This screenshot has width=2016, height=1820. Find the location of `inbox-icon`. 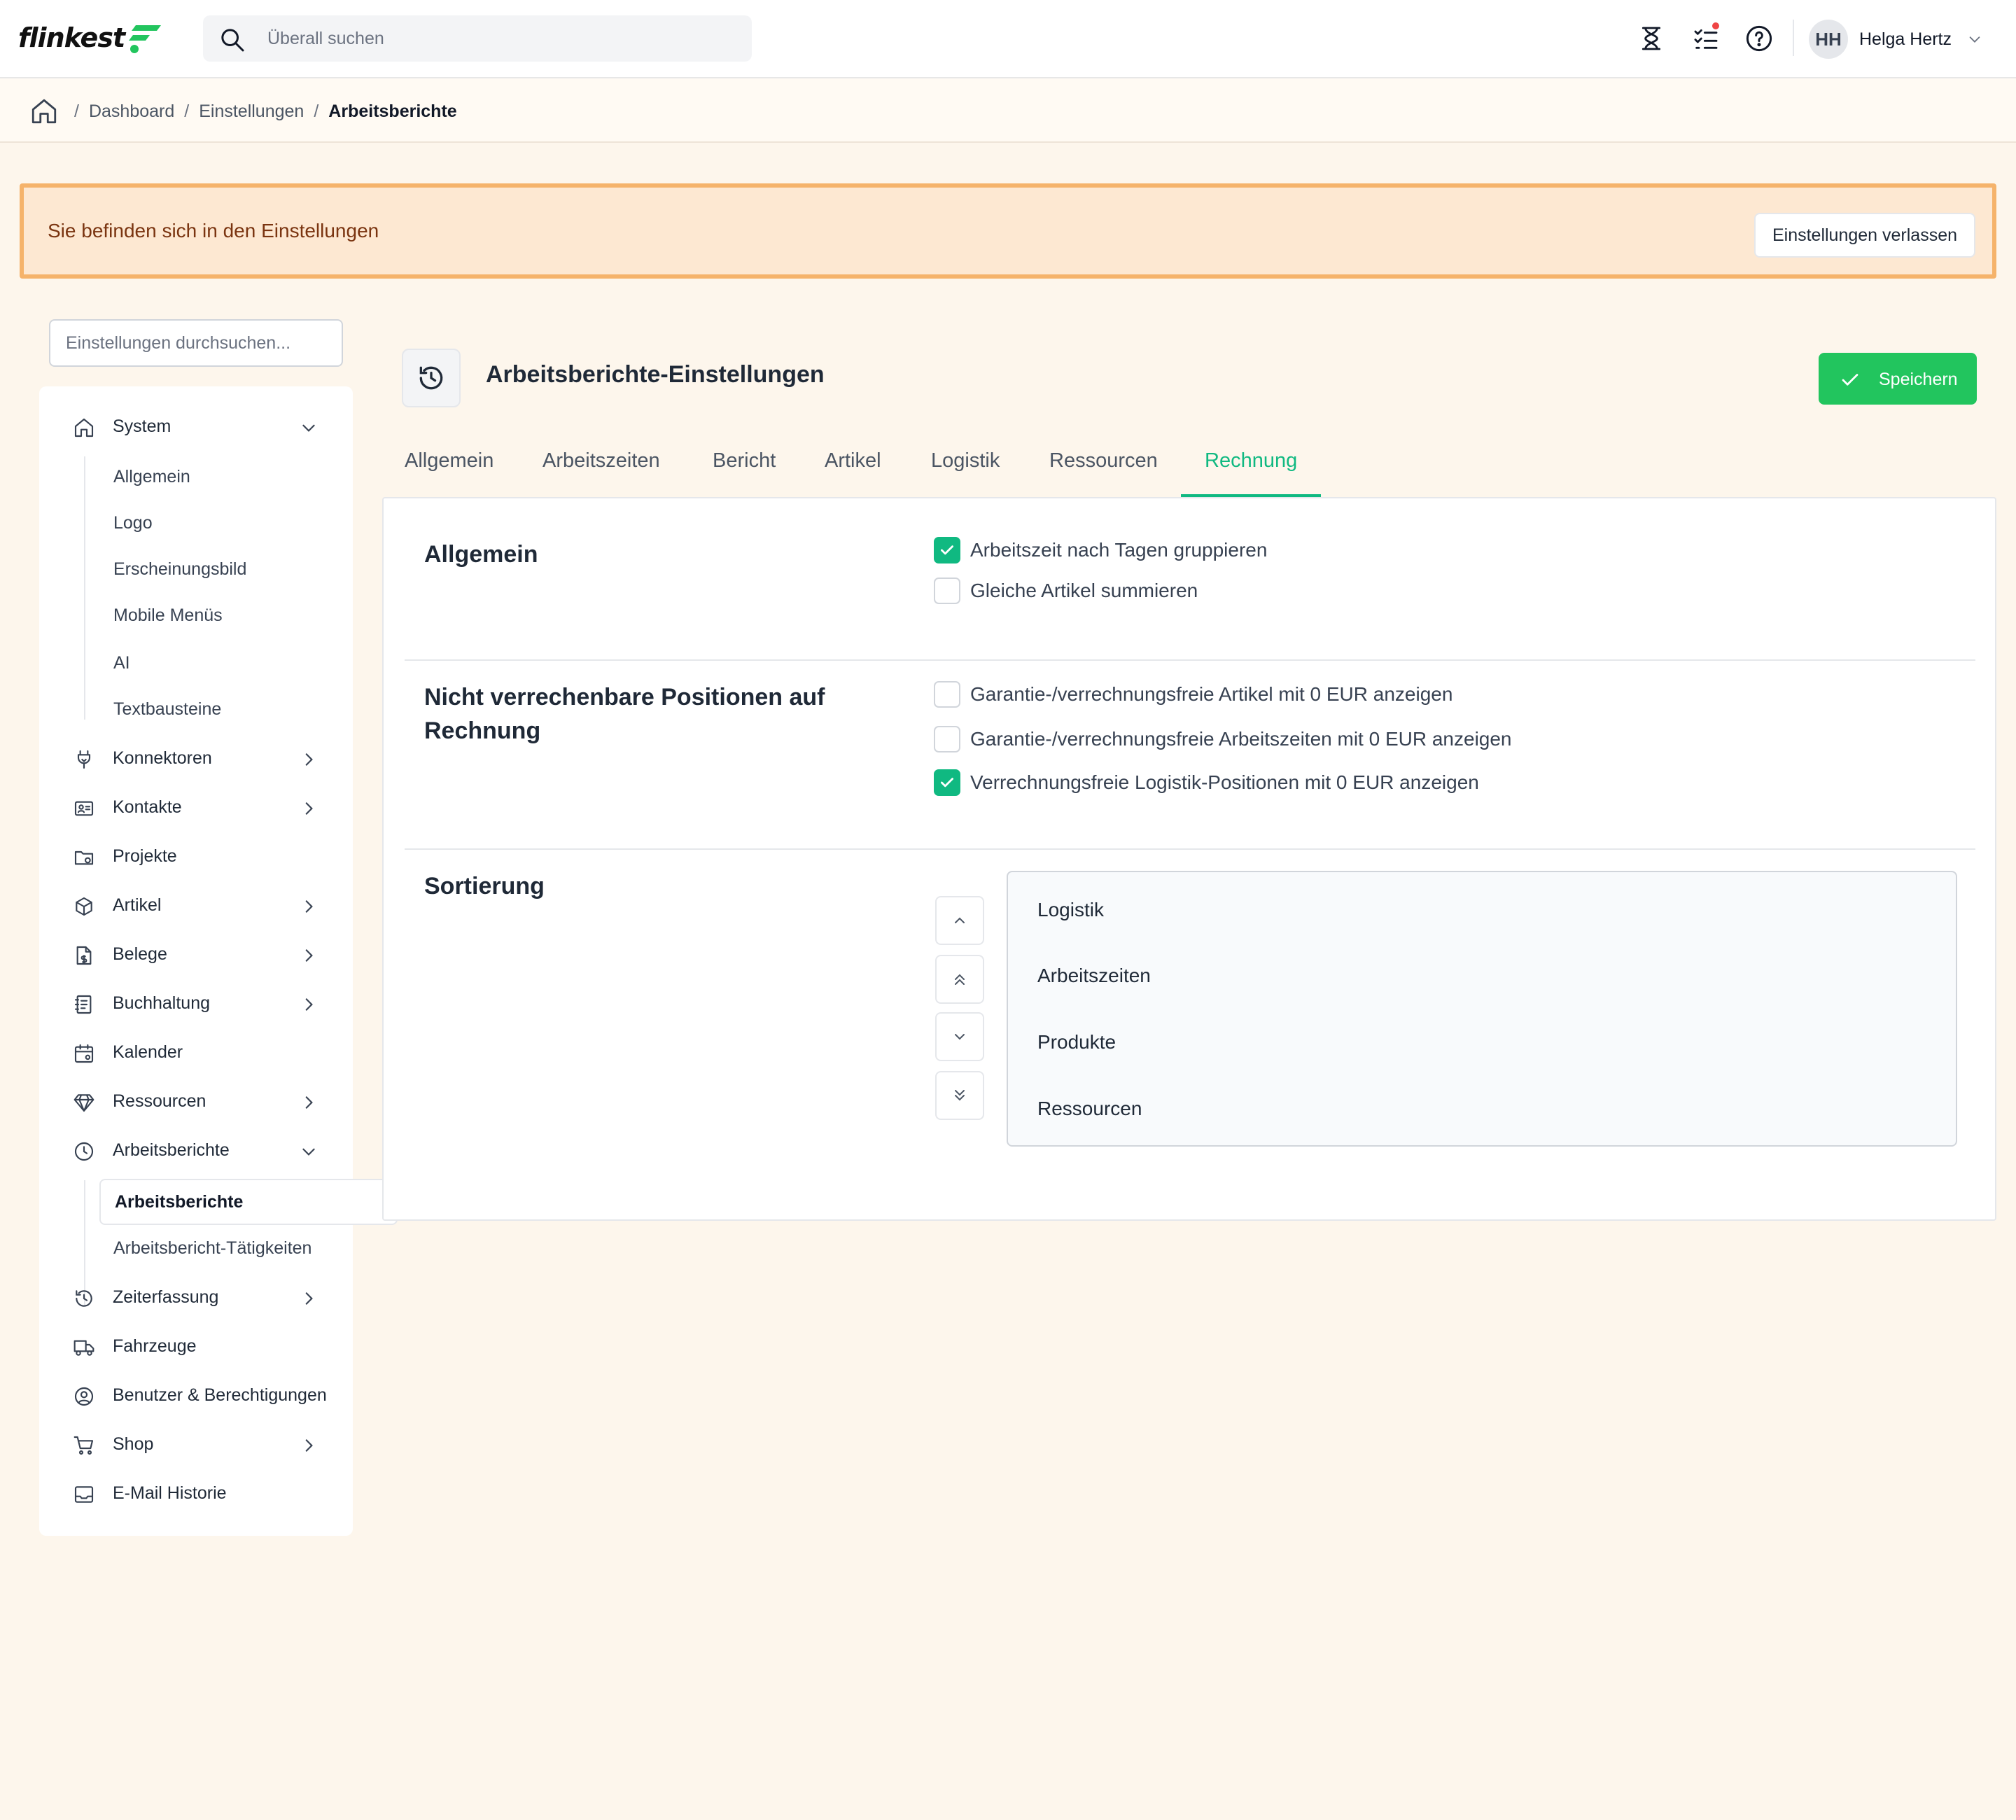

inbox-icon is located at coordinates (84, 1494).